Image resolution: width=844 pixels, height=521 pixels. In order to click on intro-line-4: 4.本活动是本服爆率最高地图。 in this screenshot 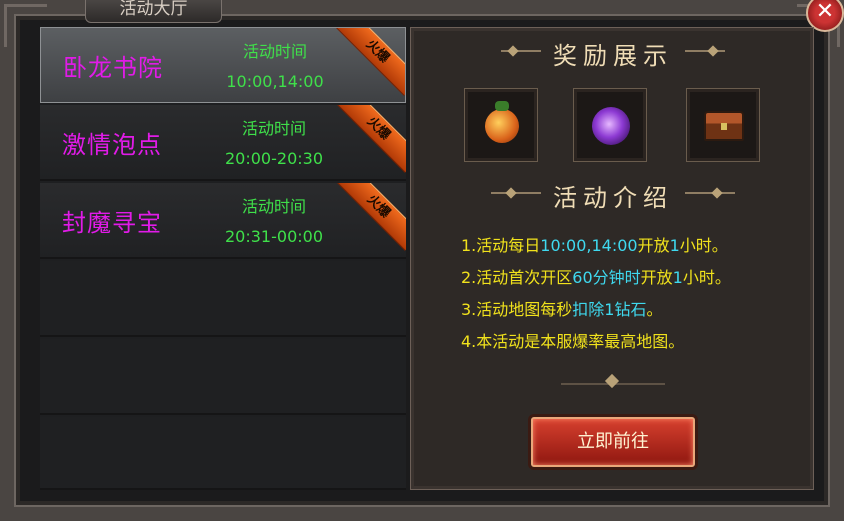, I will do `click(572, 340)`.